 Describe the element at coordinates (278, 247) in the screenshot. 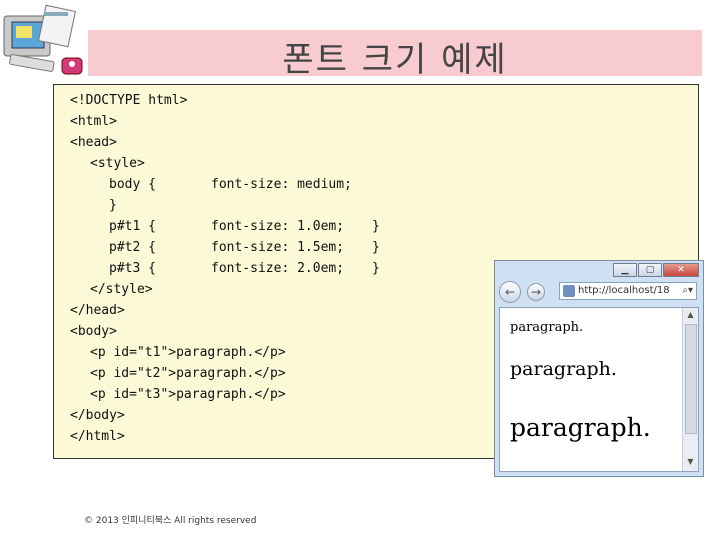

I see `code-rule: font-size: 1.5em;` at that location.